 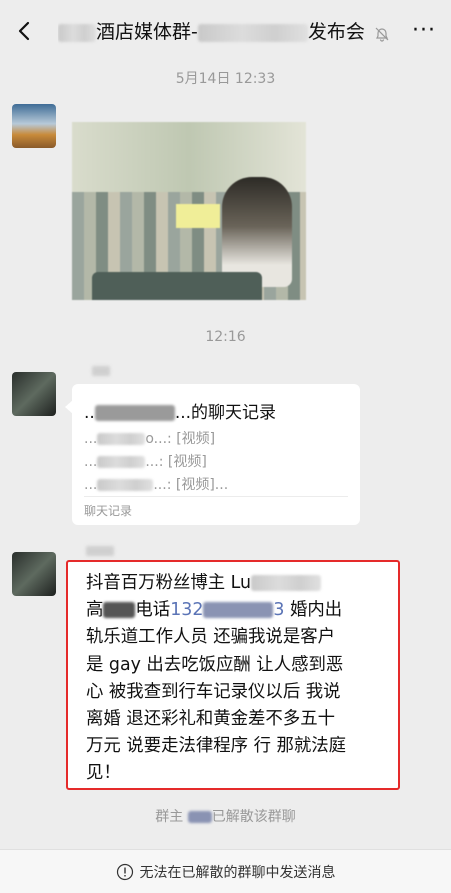 I want to click on bell-off-icon, so click(x=382, y=34).